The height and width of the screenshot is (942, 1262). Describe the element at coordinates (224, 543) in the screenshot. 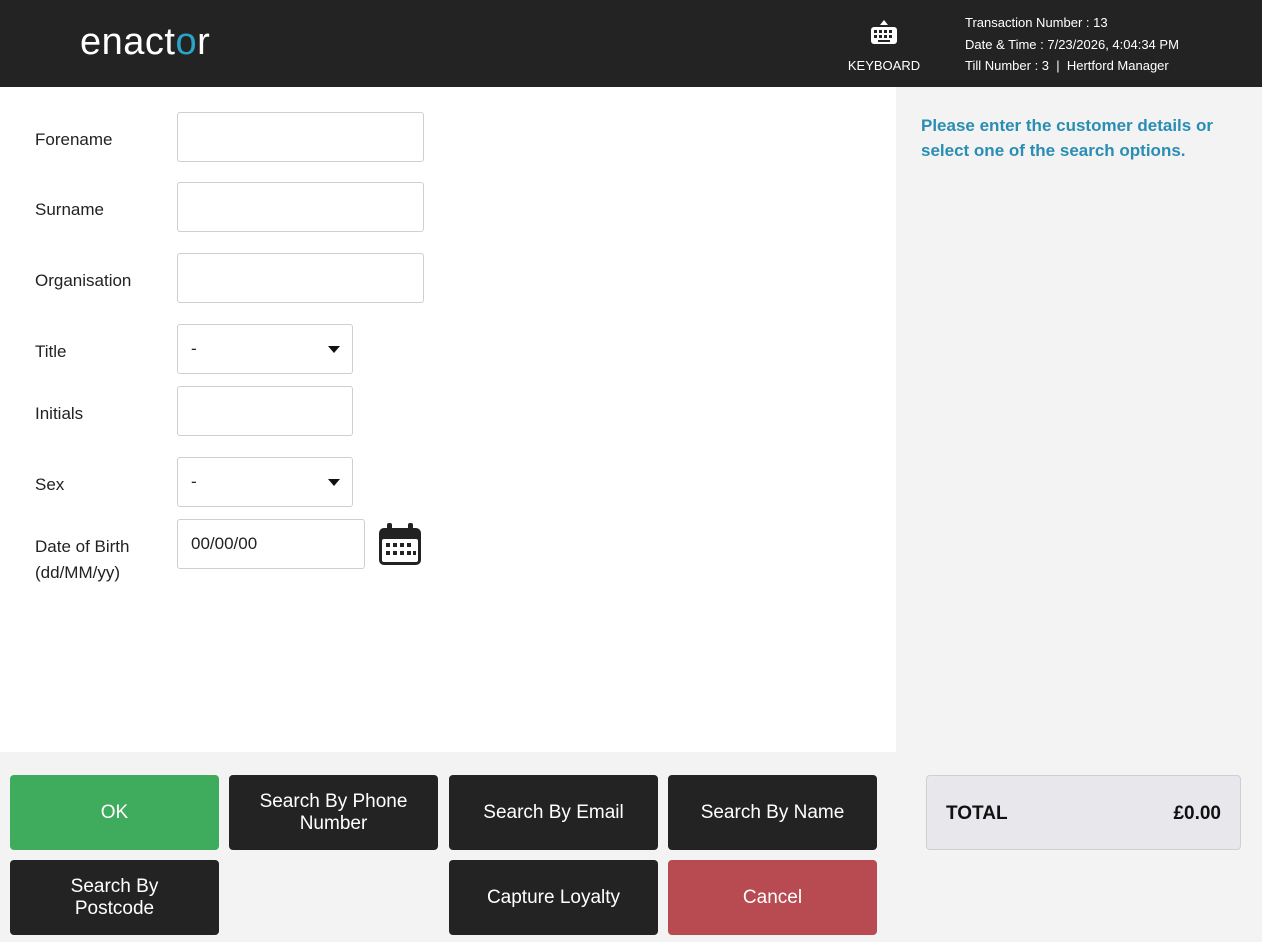

I see `dob-value: 00/00/00` at that location.